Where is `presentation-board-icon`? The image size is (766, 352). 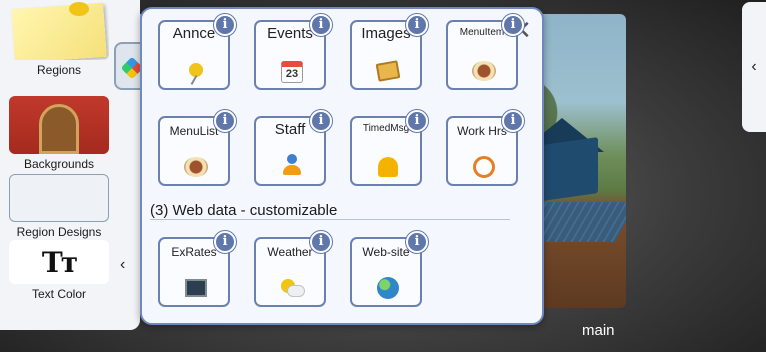 presentation-board-icon is located at coordinates (196, 288).